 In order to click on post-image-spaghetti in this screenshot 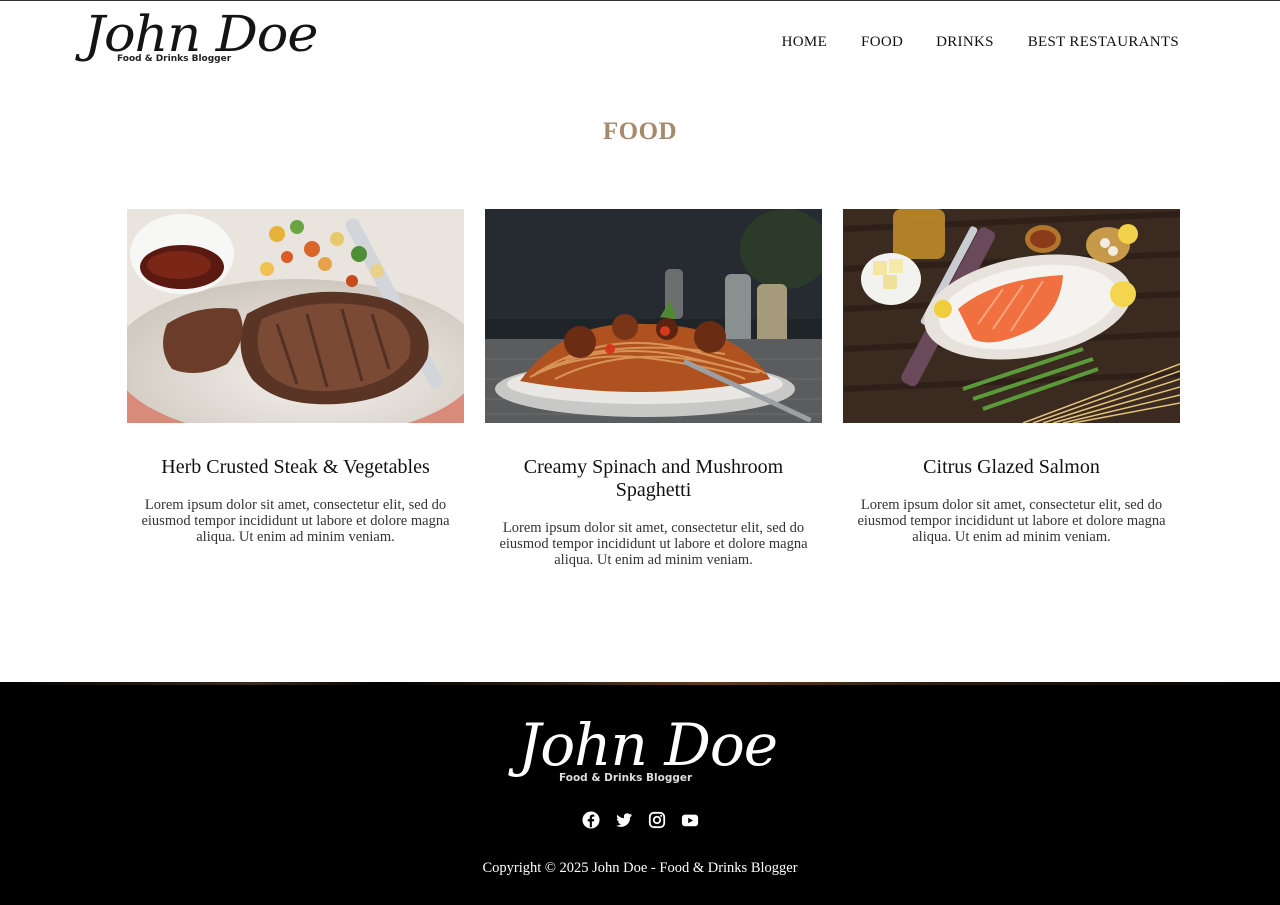, I will do `click(653, 316)`.